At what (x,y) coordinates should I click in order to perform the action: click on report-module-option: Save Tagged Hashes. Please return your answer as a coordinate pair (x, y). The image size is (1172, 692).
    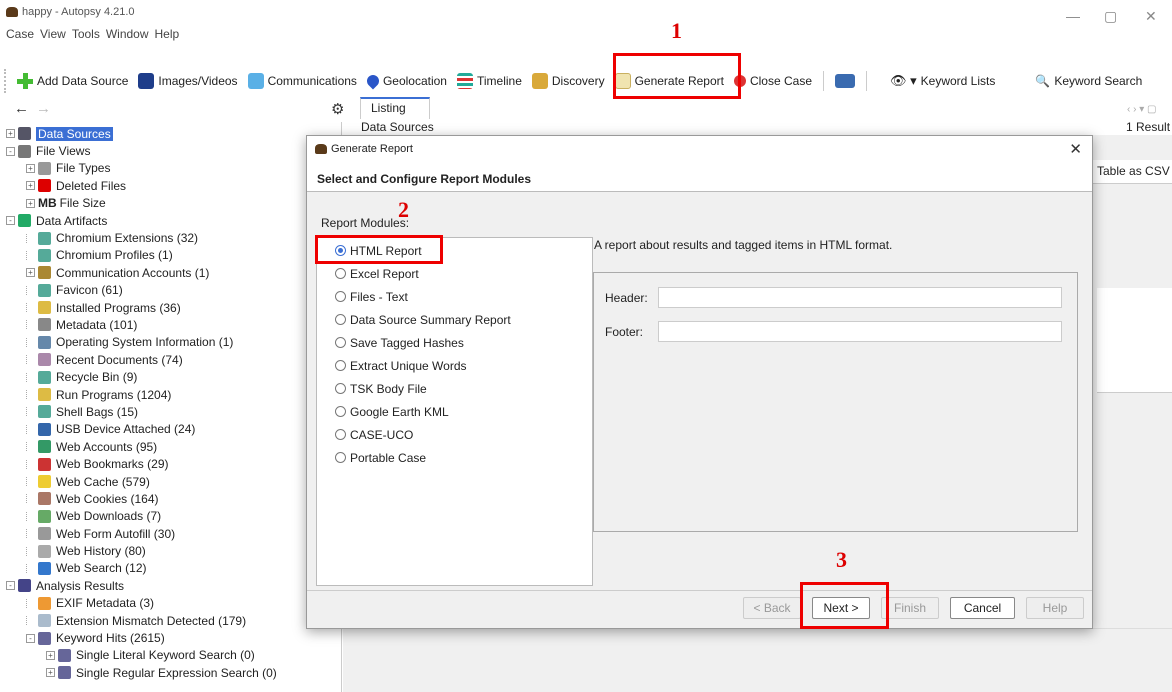
    Looking at the image, I should click on (454, 342).